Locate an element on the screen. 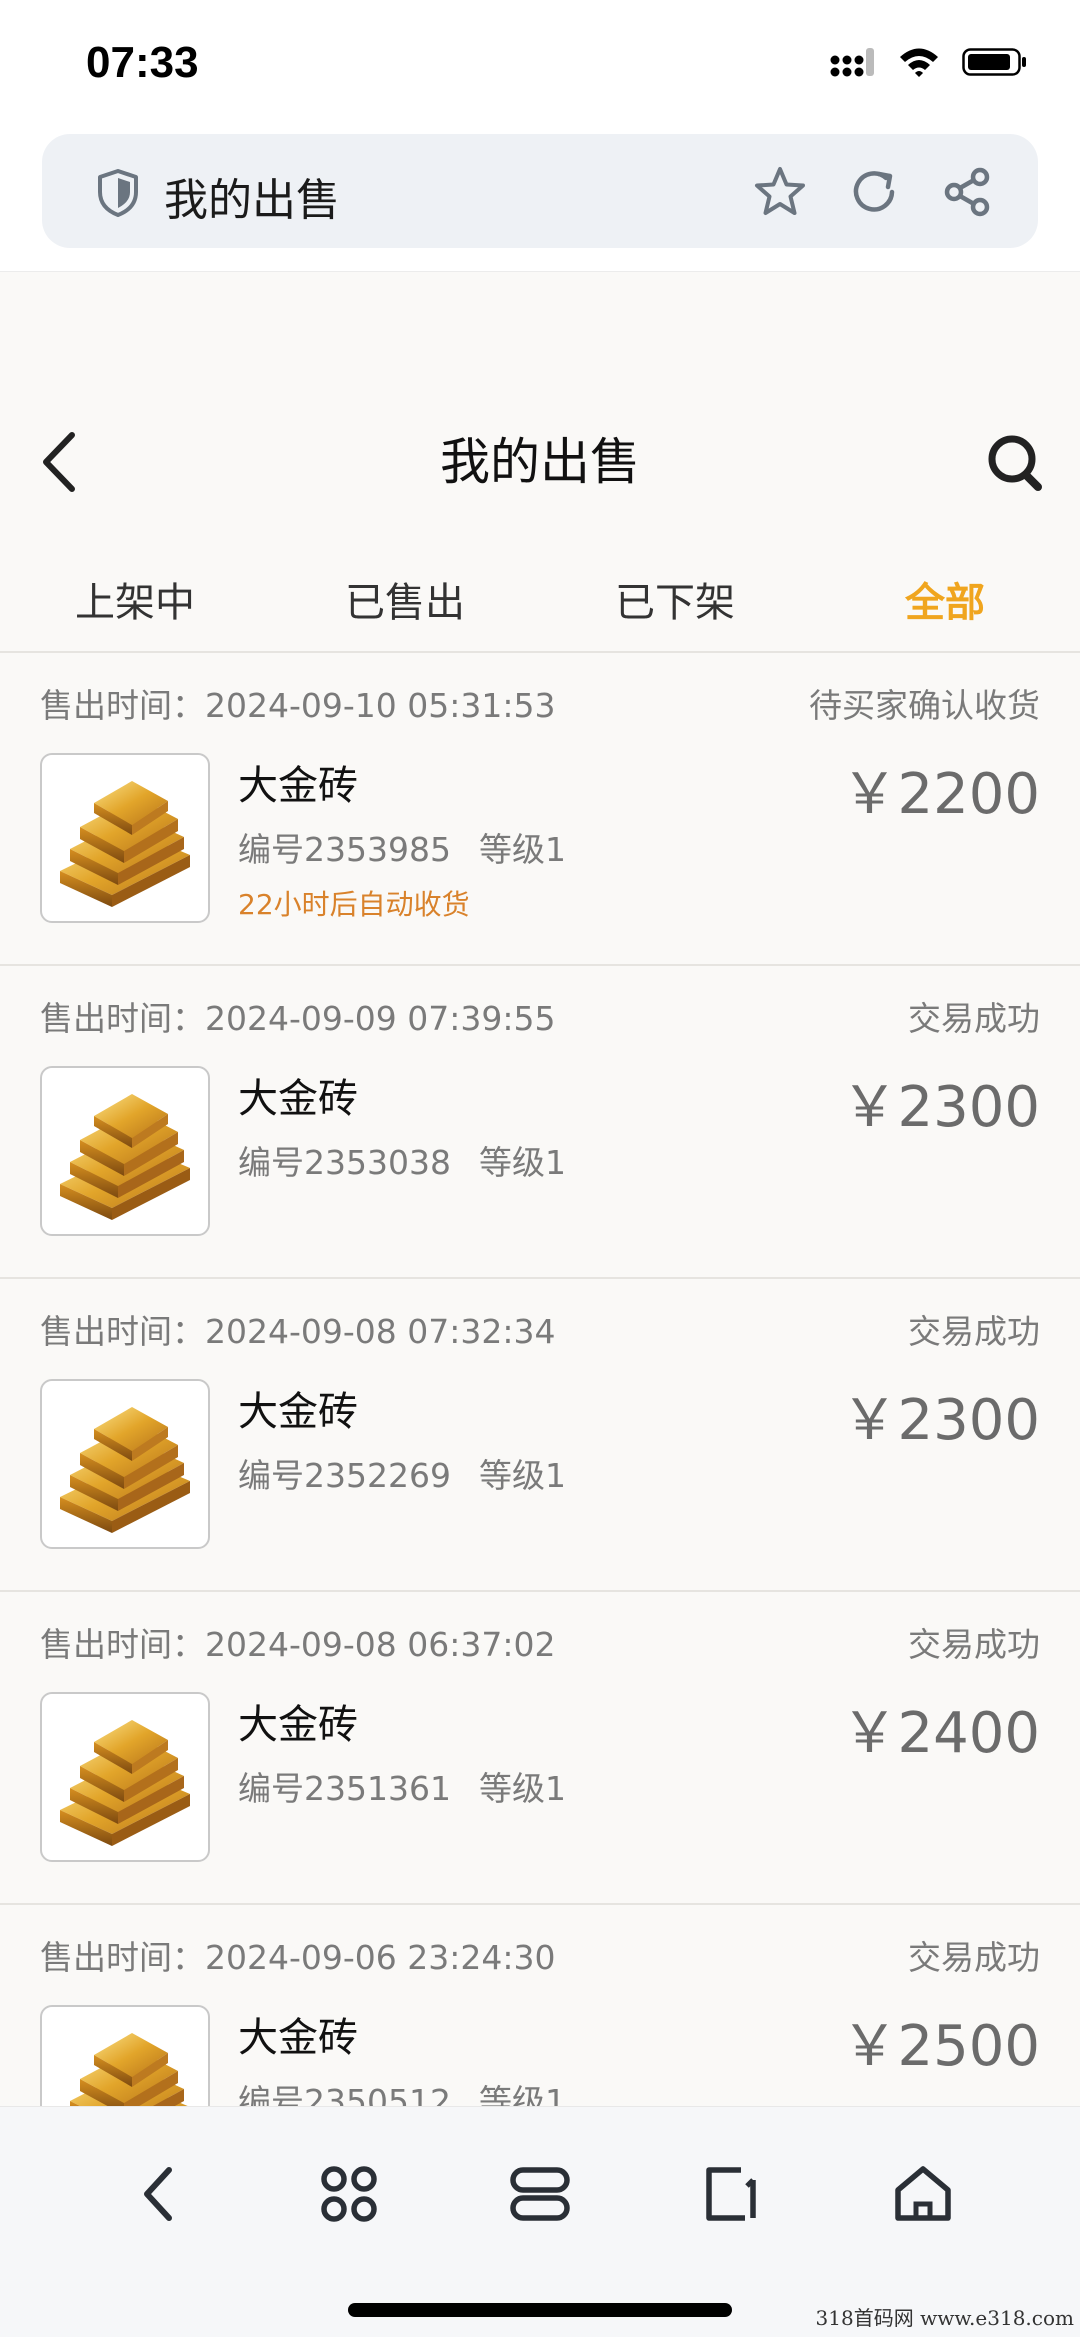 The height and width of the screenshot is (2337, 1080). chevron-left-icon is located at coordinates (158, 2194).